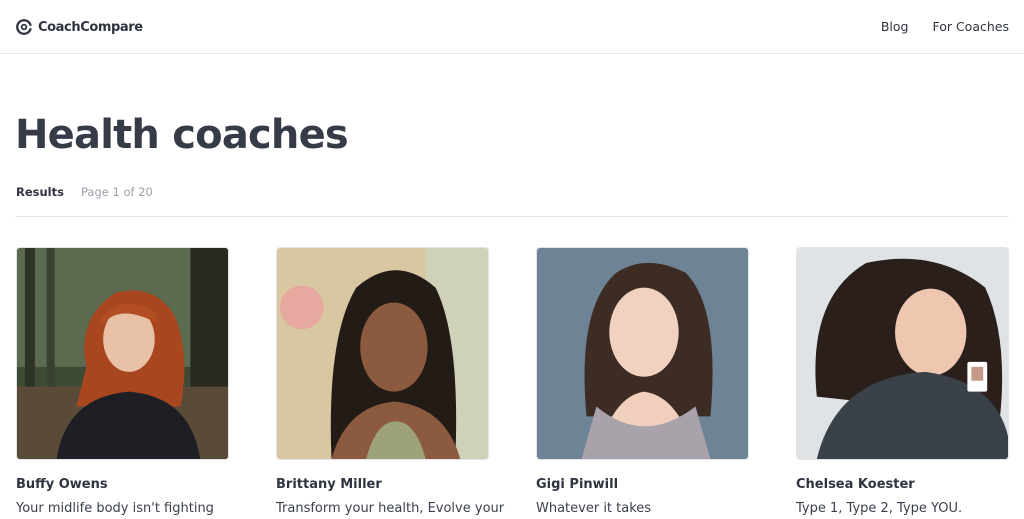 This screenshot has height=519, width=1024. What do you see at coordinates (40, 192) in the screenshot?
I see `results-label: Results` at bounding box center [40, 192].